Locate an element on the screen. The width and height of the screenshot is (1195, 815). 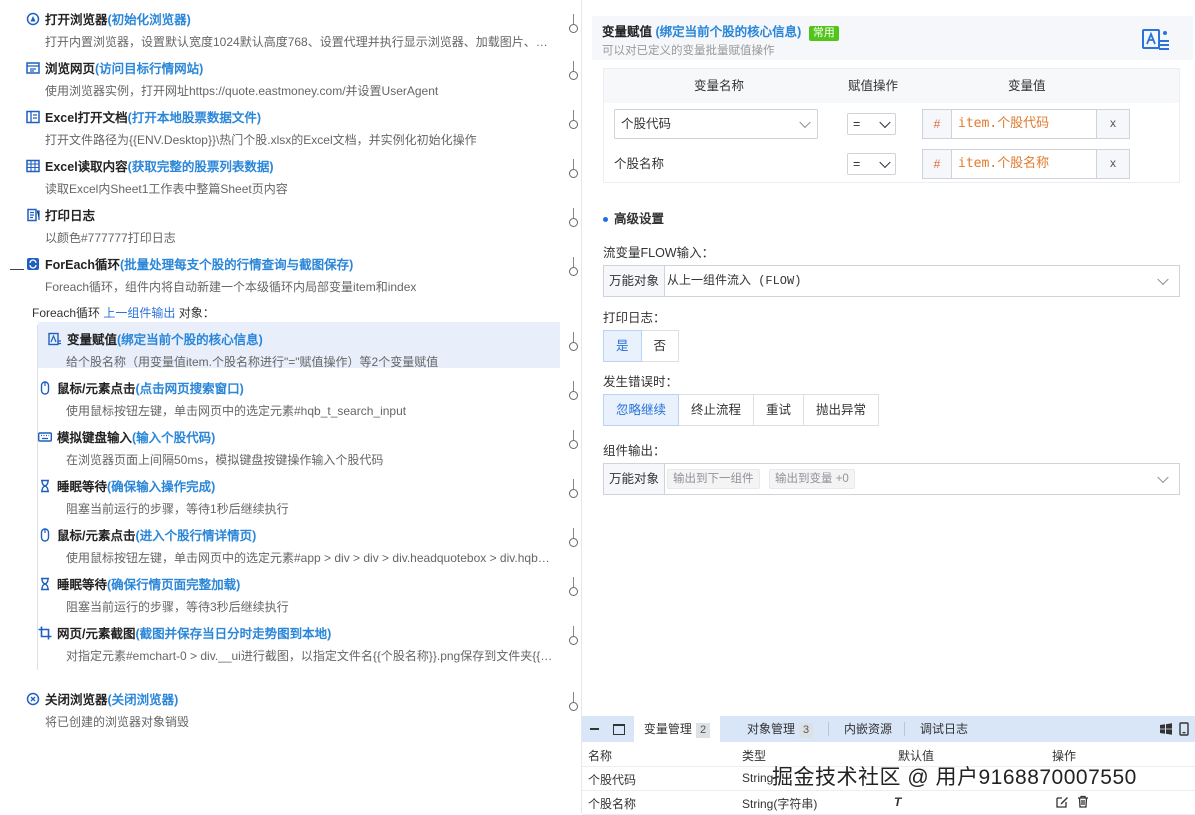
output-label: 组件输出： is located at coordinates (634, 451).